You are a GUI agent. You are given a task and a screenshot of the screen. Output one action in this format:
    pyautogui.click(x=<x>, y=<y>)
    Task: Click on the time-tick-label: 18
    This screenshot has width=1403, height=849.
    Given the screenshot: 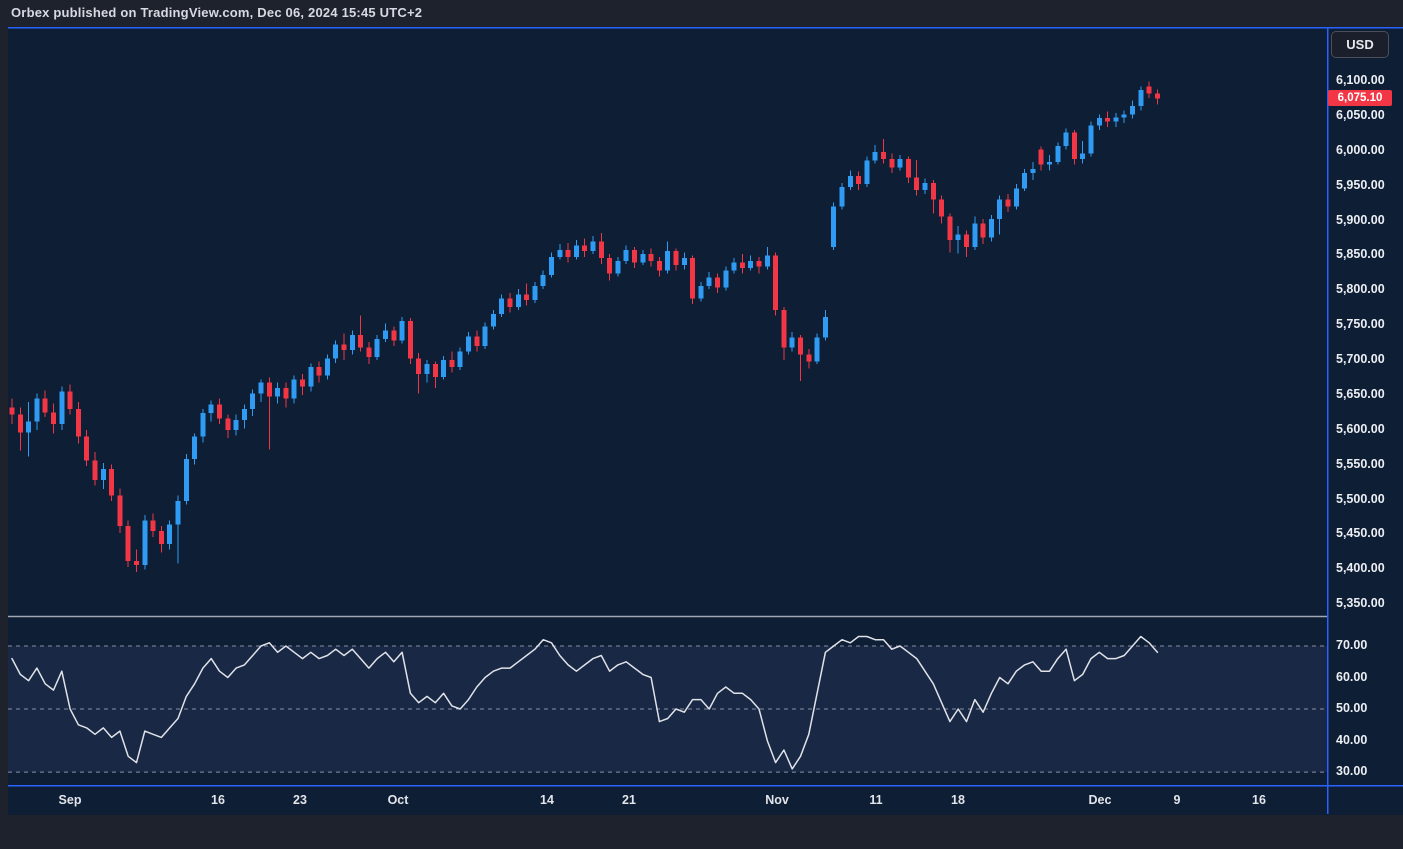 What is the action you would take?
    pyautogui.click(x=958, y=800)
    